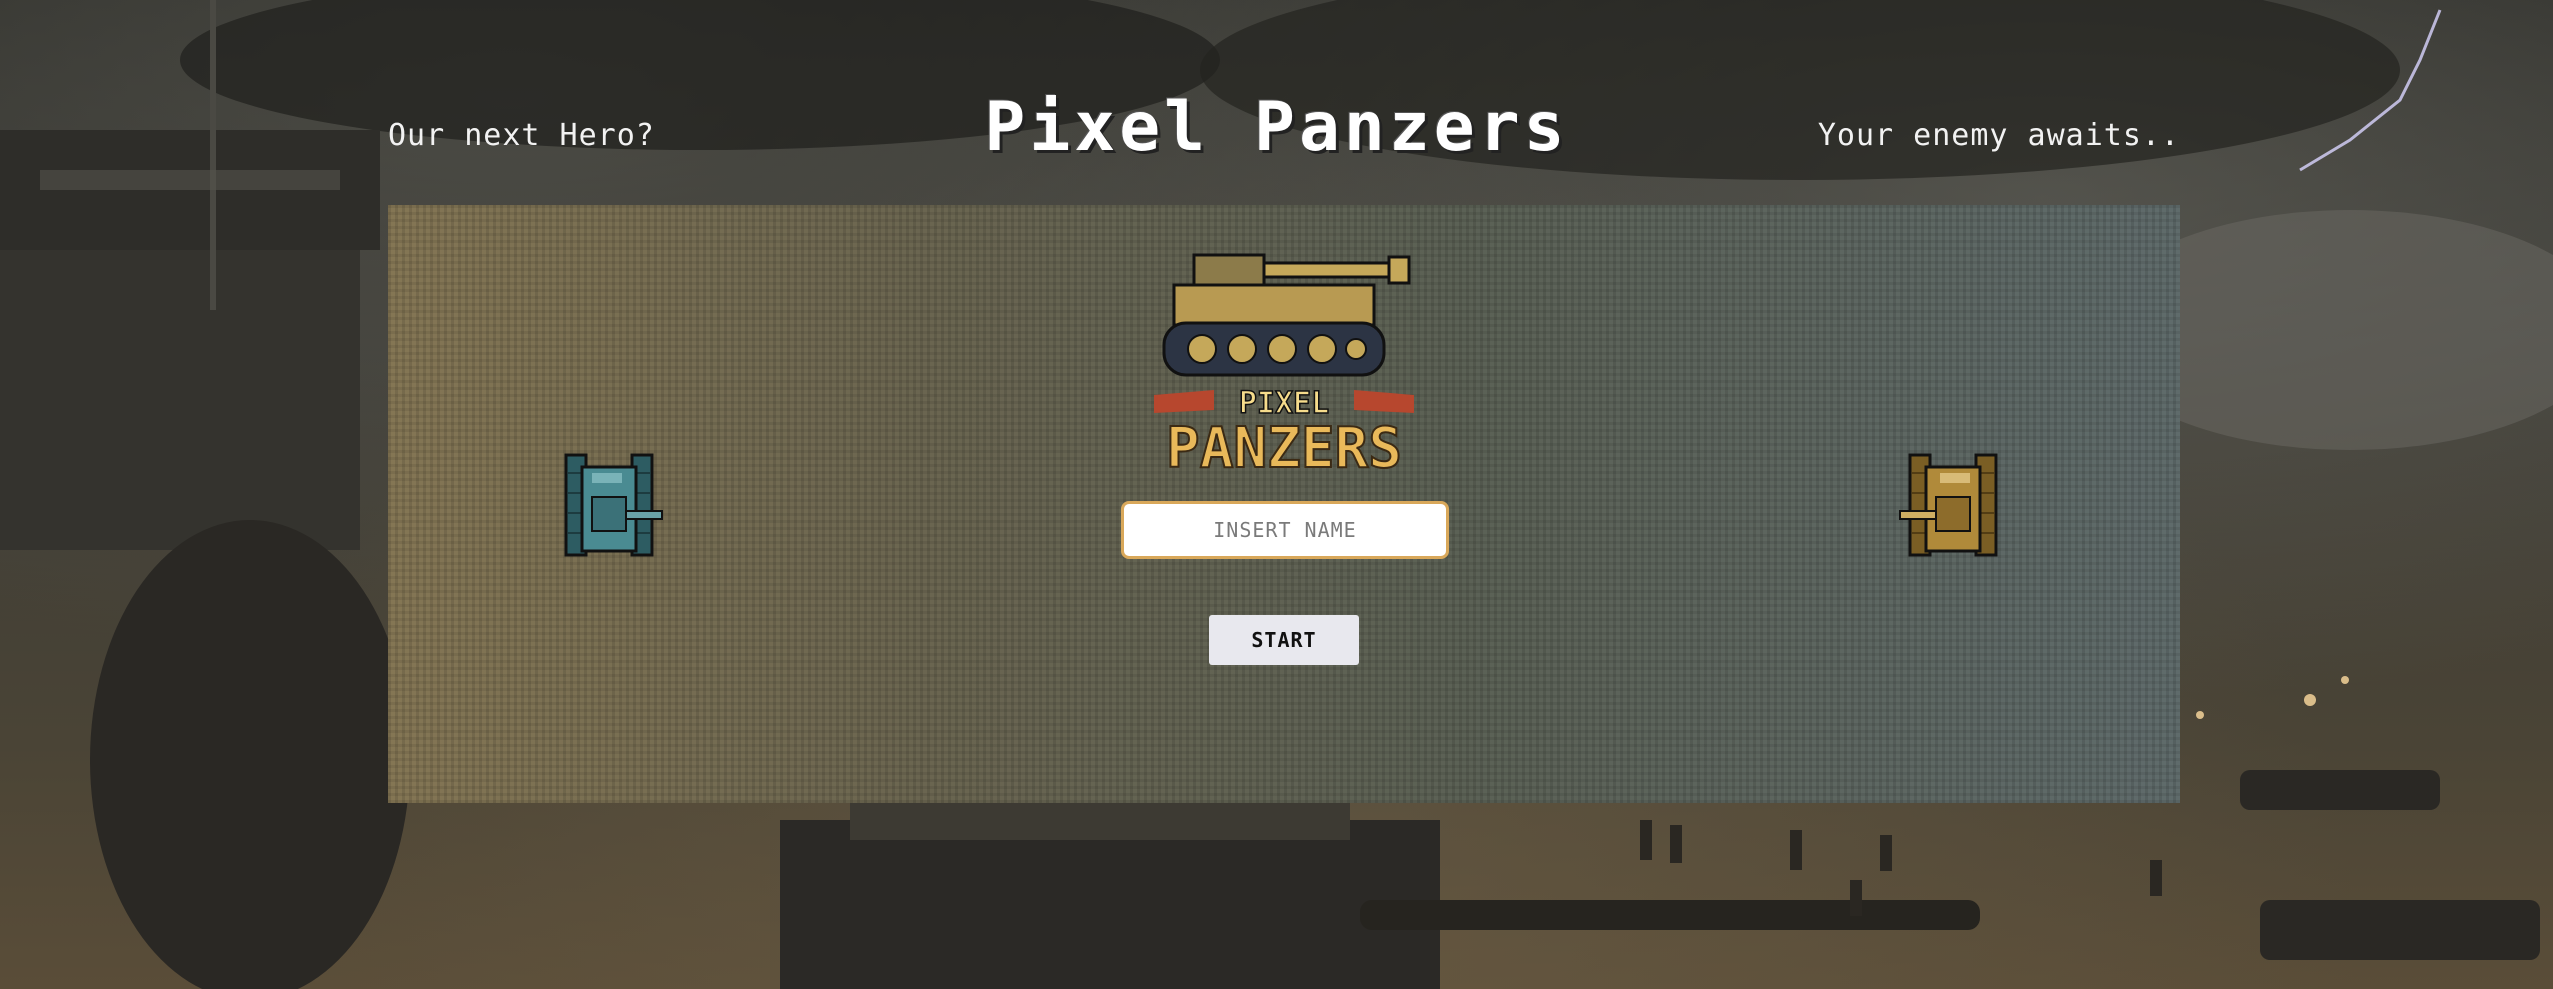 The image size is (2553, 989). Describe the element at coordinates (1998, 135) in the screenshot. I see `enemy-prompt-text: Your enemy awaits..` at that location.